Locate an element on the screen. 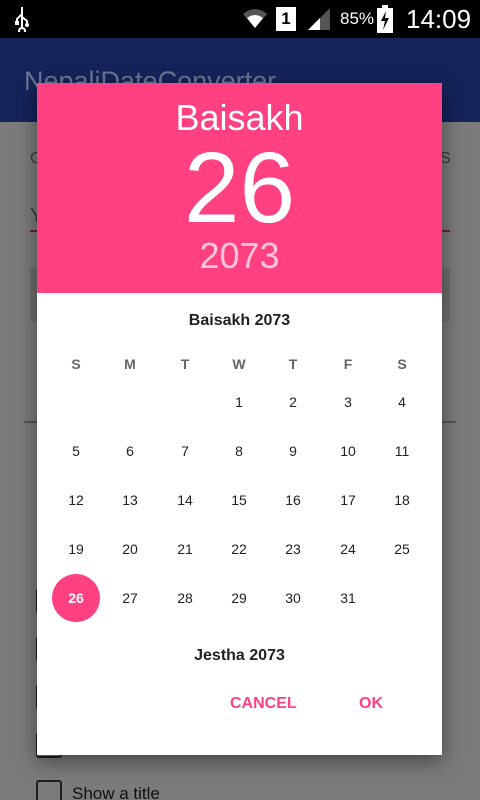 This screenshot has height=800, width=480. calendar-day: 12 is located at coordinates (76, 500).